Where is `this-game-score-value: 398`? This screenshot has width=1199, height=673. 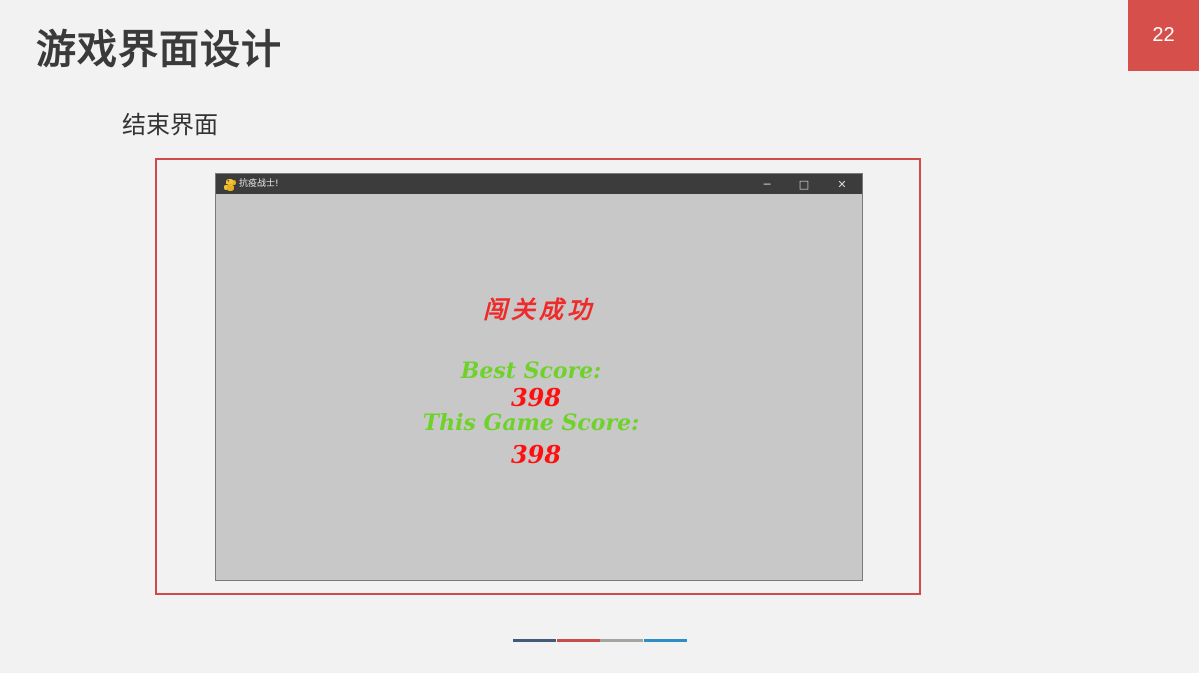 this-game-score-value: 398 is located at coordinates (536, 454).